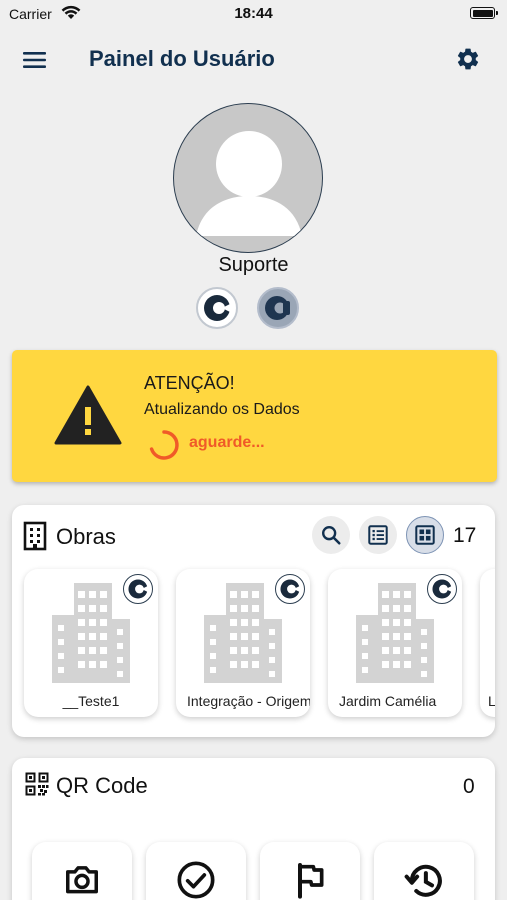  What do you see at coordinates (35, 538) in the screenshot?
I see `building-icon` at bounding box center [35, 538].